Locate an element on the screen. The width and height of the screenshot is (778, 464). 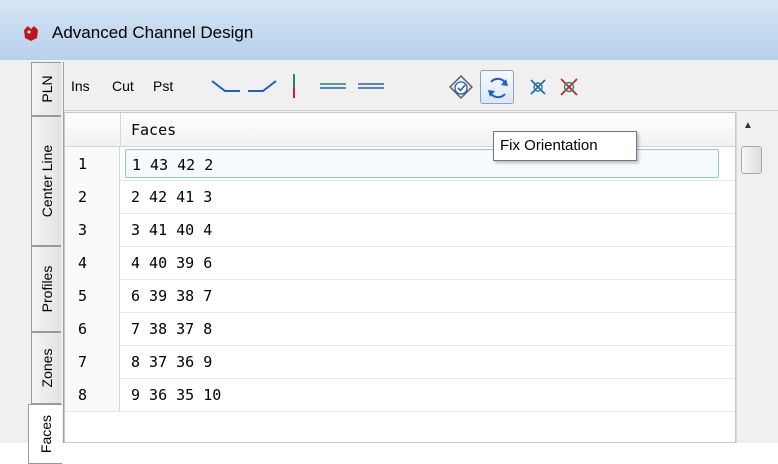
table-row: 6 7 38 37 8 is located at coordinates (400, 329).